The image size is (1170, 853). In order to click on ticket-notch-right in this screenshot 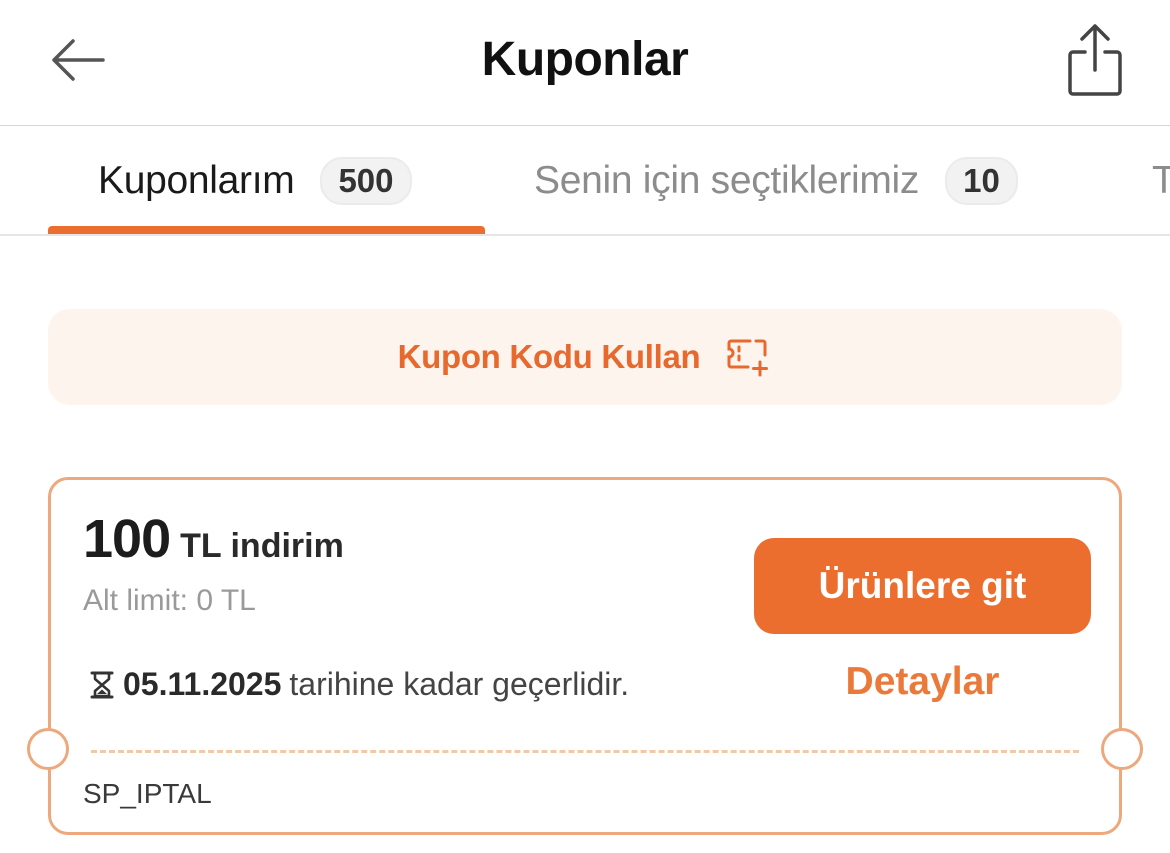, I will do `click(1122, 749)`.